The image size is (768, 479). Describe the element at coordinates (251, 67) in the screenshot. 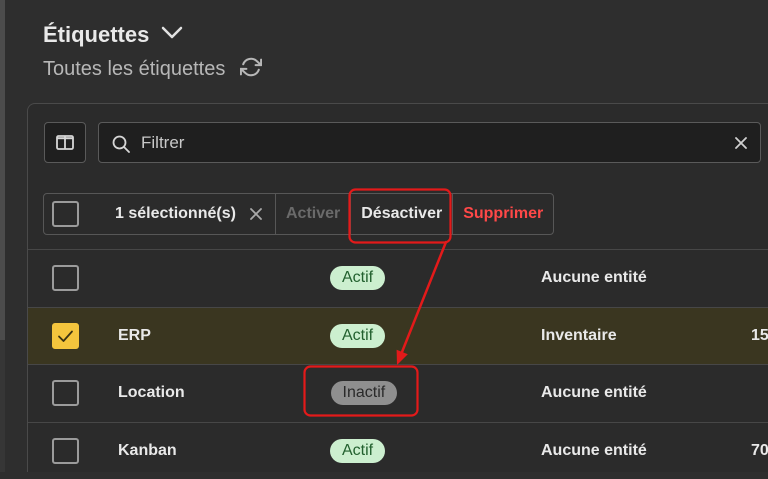

I see `refresh-icon` at that location.